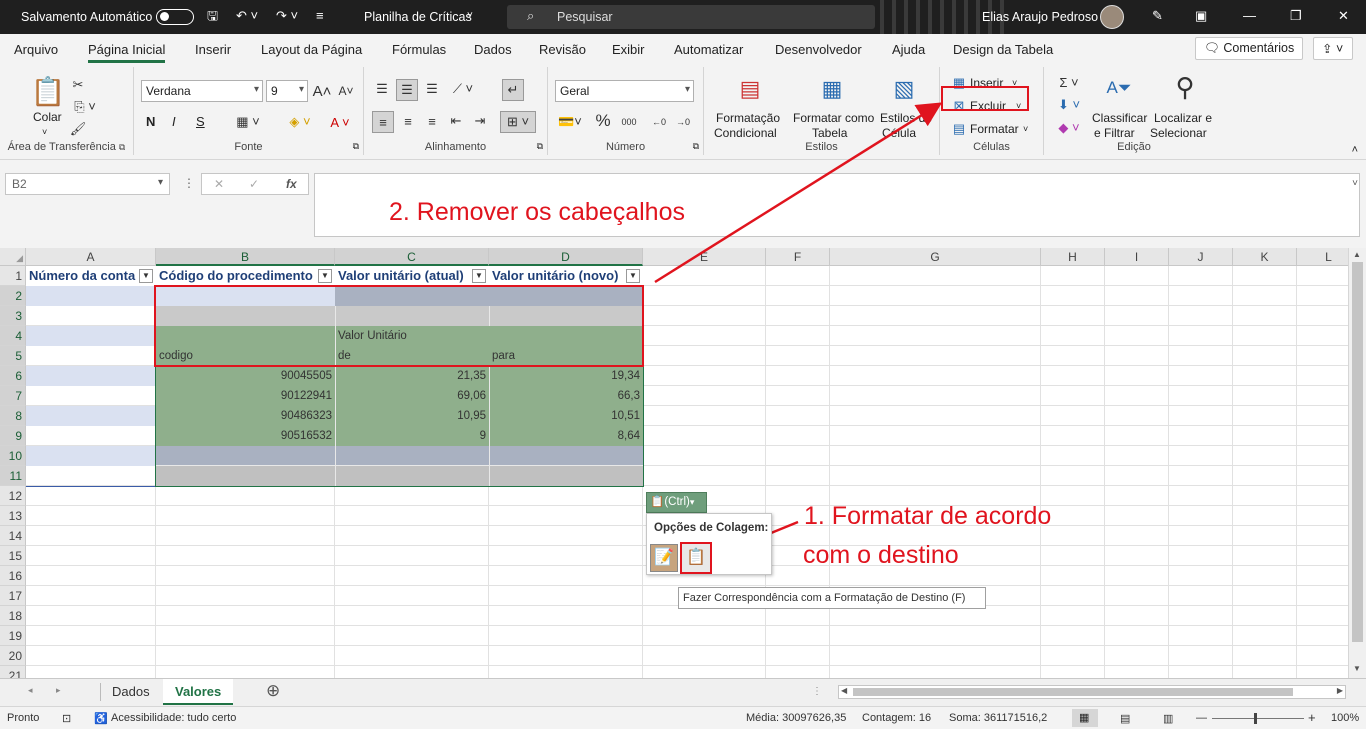 Image resolution: width=1366 pixels, height=729 pixels. I want to click on paste-options-button: 📋(Ctrl)▾, so click(676, 502).